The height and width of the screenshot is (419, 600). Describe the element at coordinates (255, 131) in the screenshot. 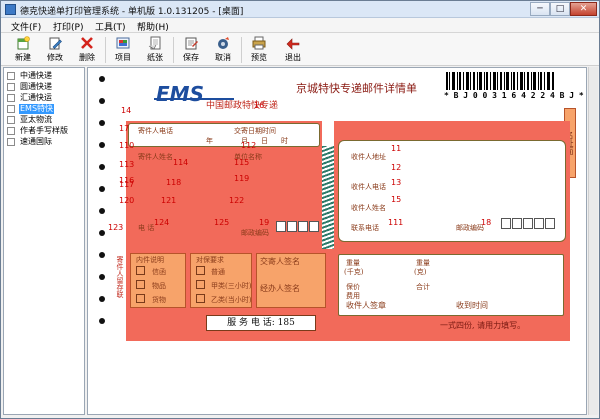

I see `send-date-label: 交寄日期时间` at that location.